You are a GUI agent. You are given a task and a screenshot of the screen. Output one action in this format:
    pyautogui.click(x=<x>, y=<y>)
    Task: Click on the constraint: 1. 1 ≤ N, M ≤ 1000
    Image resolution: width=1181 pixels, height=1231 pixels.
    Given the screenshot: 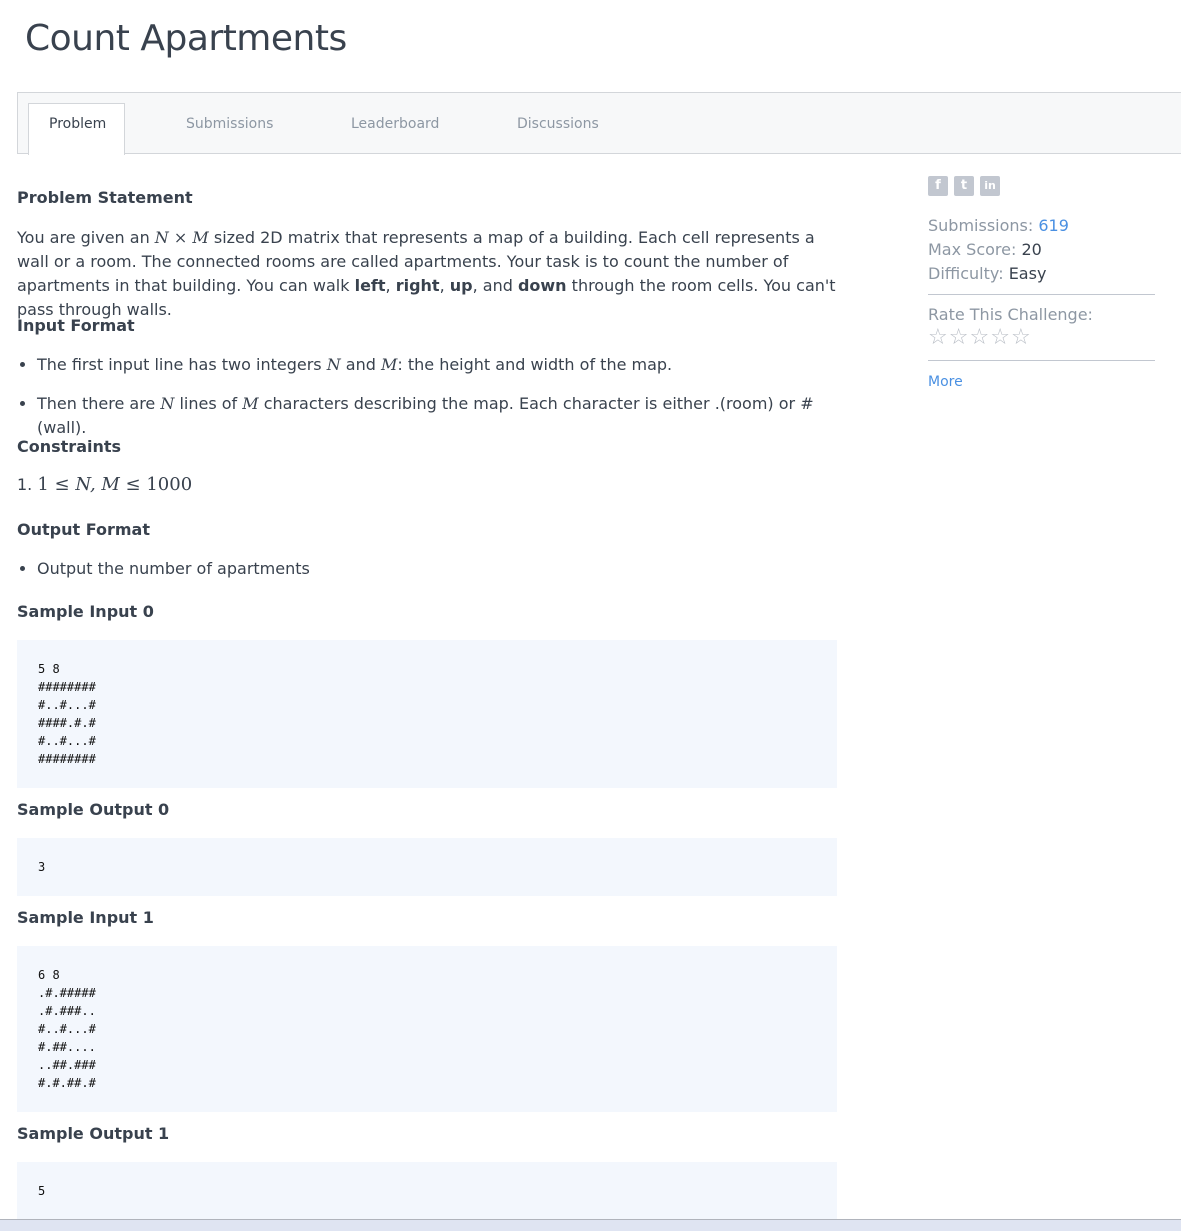 What is the action you would take?
    pyautogui.click(x=427, y=485)
    